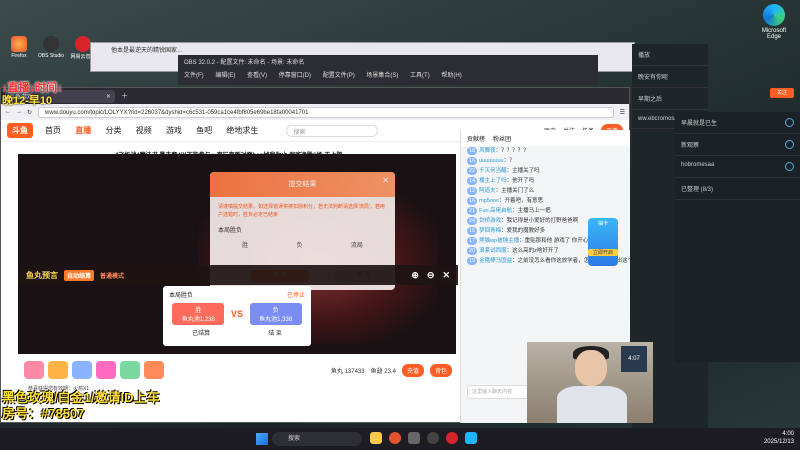 The height and width of the screenshot is (450, 800). I want to click on vote-win-card: 胜 鱼丸池1,238, so click(198, 314).